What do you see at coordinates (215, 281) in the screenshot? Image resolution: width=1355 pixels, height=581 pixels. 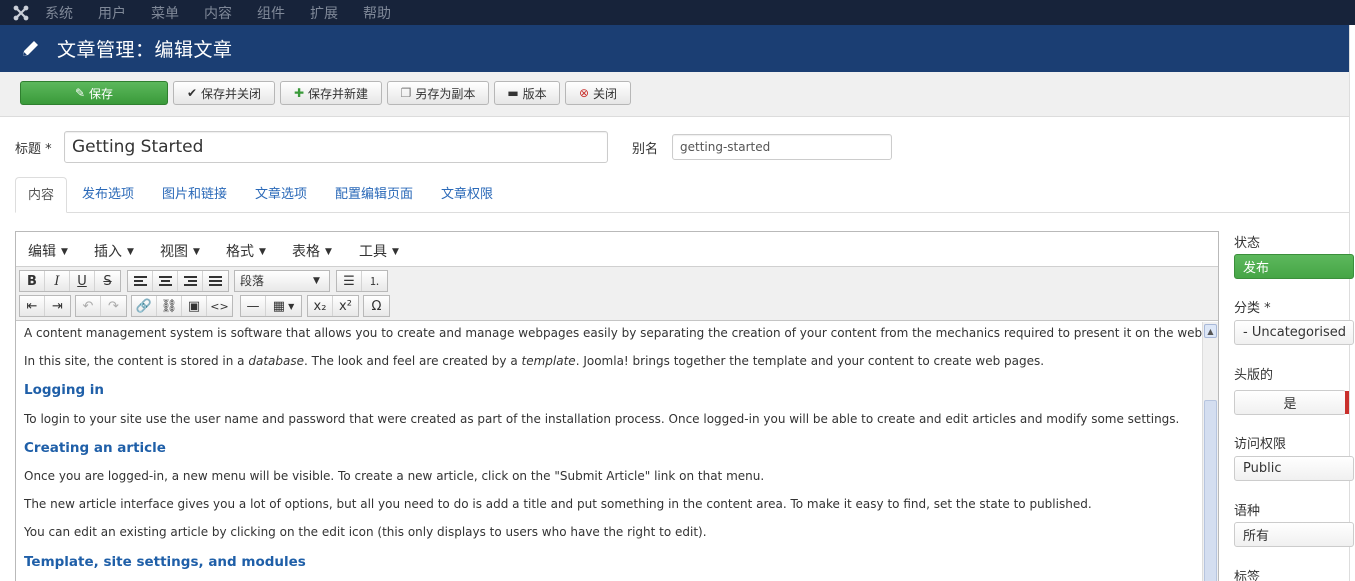 I see `align-justify-icon` at bounding box center [215, 281].